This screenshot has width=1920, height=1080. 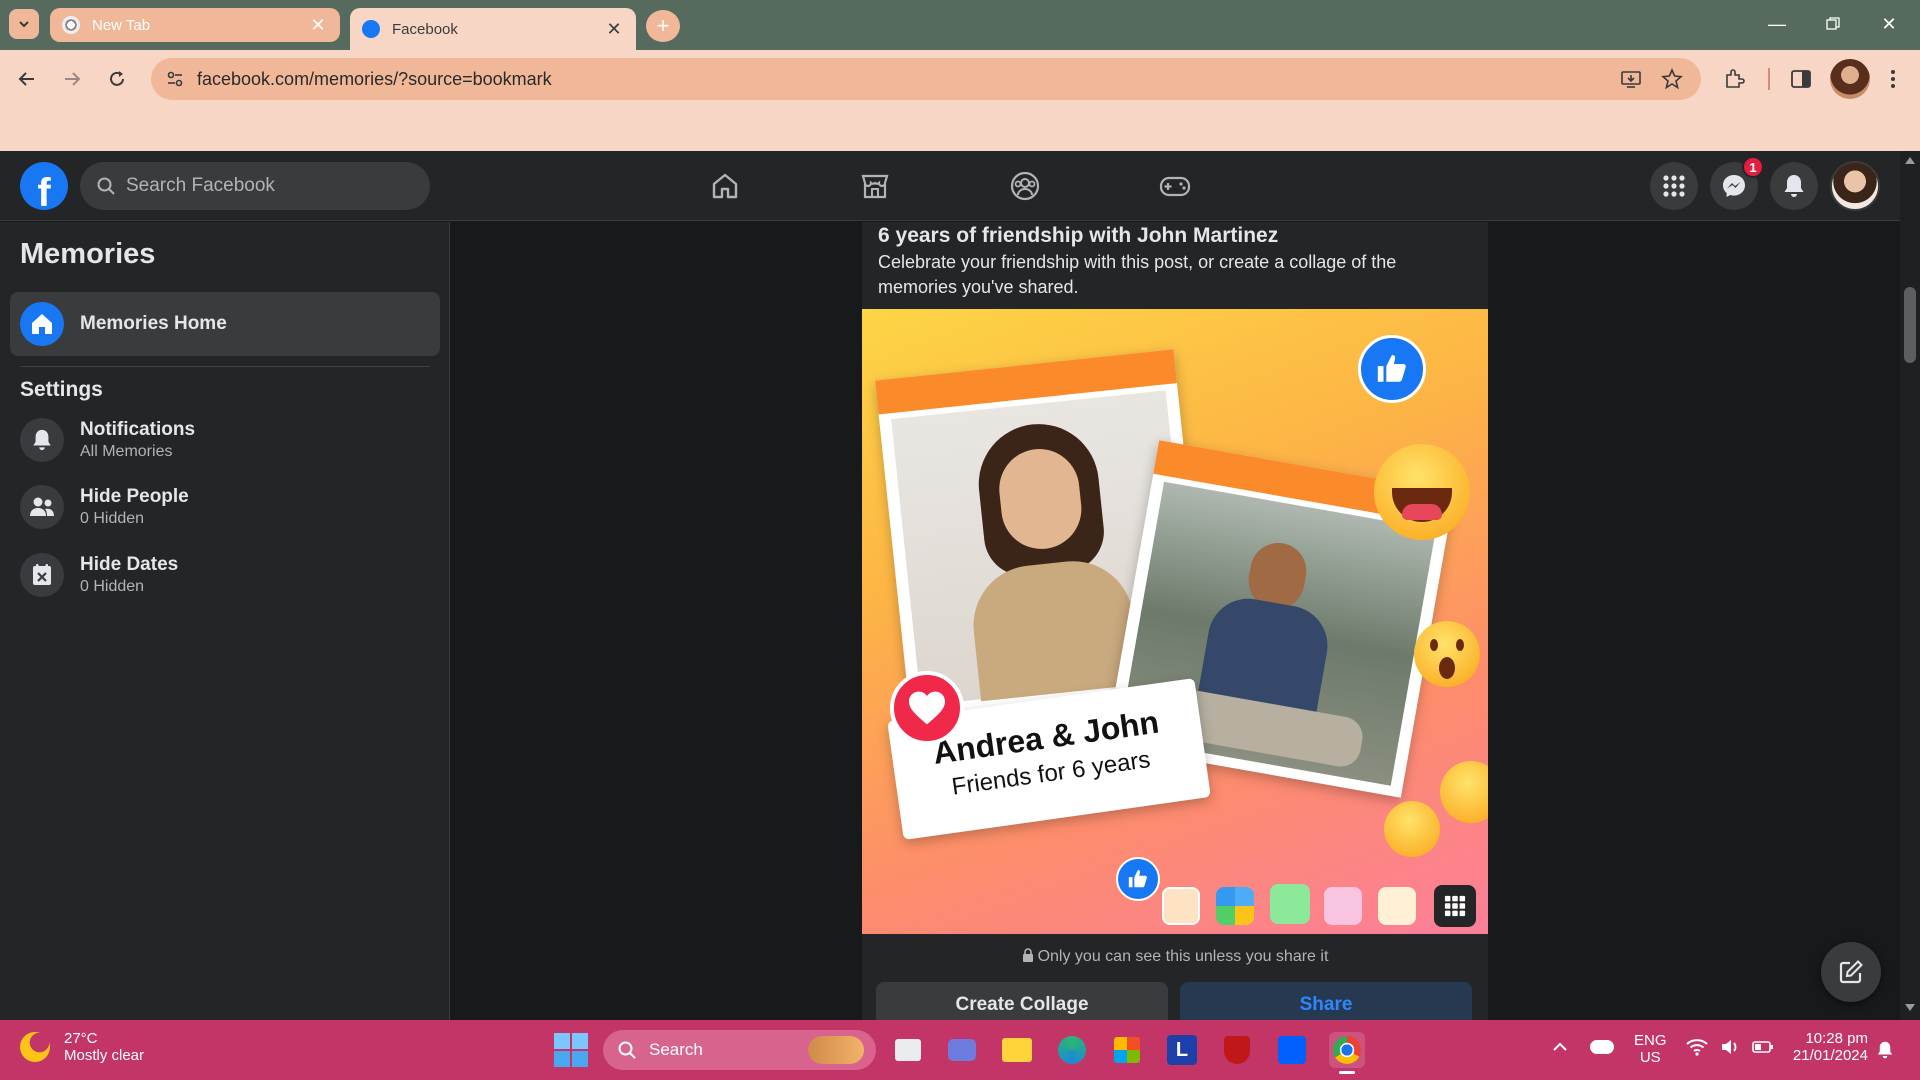 I want to click on dropbox-icon, so click(x=1292, y=1050).